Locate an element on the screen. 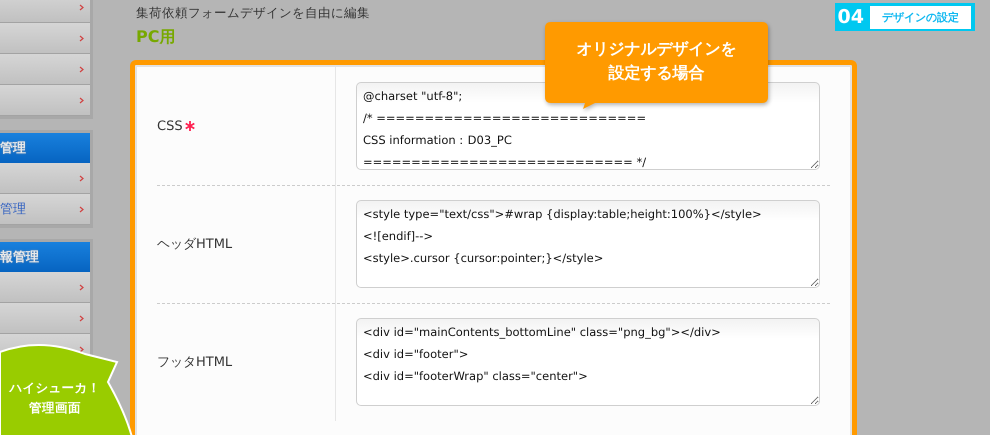 This screenshot has width=990, height=435. field-label: CSS is located at coordinates (170, 126).